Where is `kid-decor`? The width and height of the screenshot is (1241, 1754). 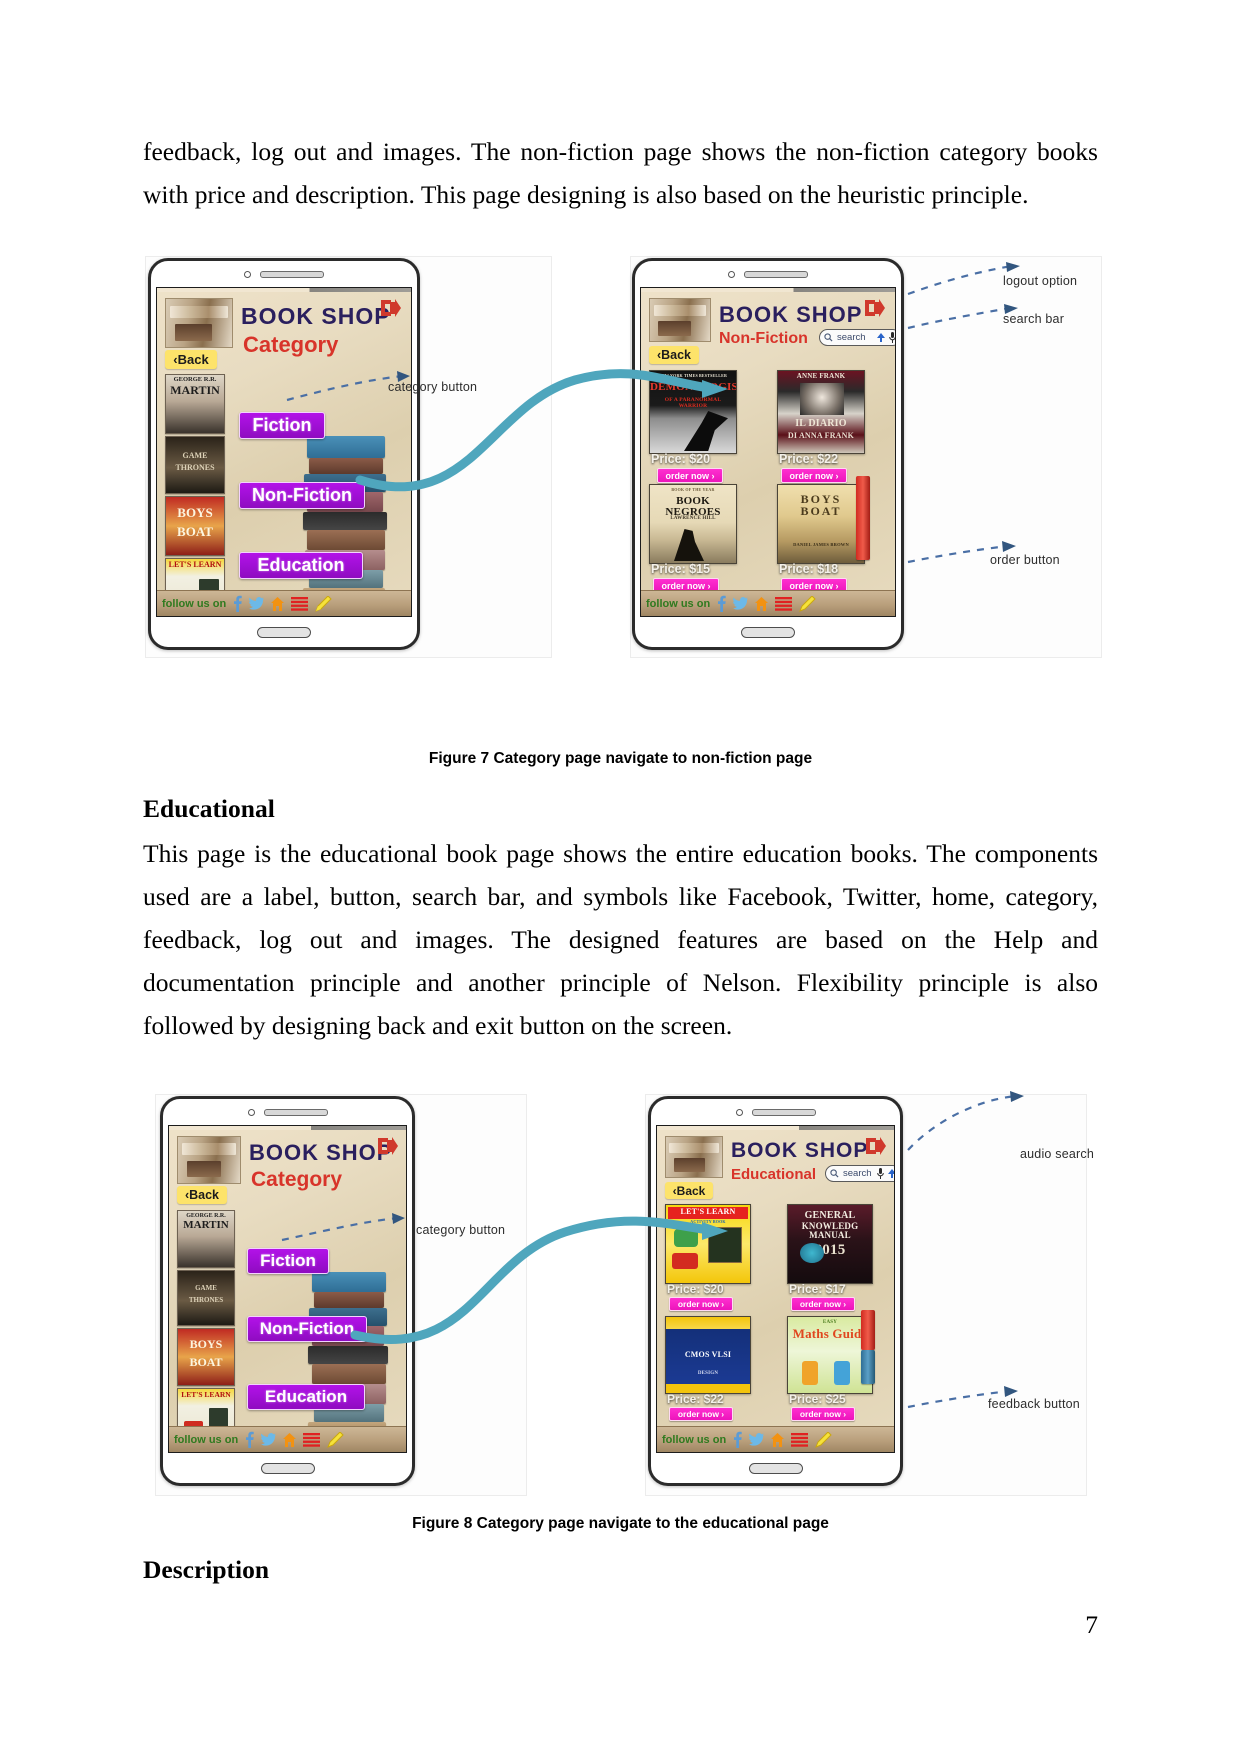 kid-decor is located at coordinates (810, 1373).